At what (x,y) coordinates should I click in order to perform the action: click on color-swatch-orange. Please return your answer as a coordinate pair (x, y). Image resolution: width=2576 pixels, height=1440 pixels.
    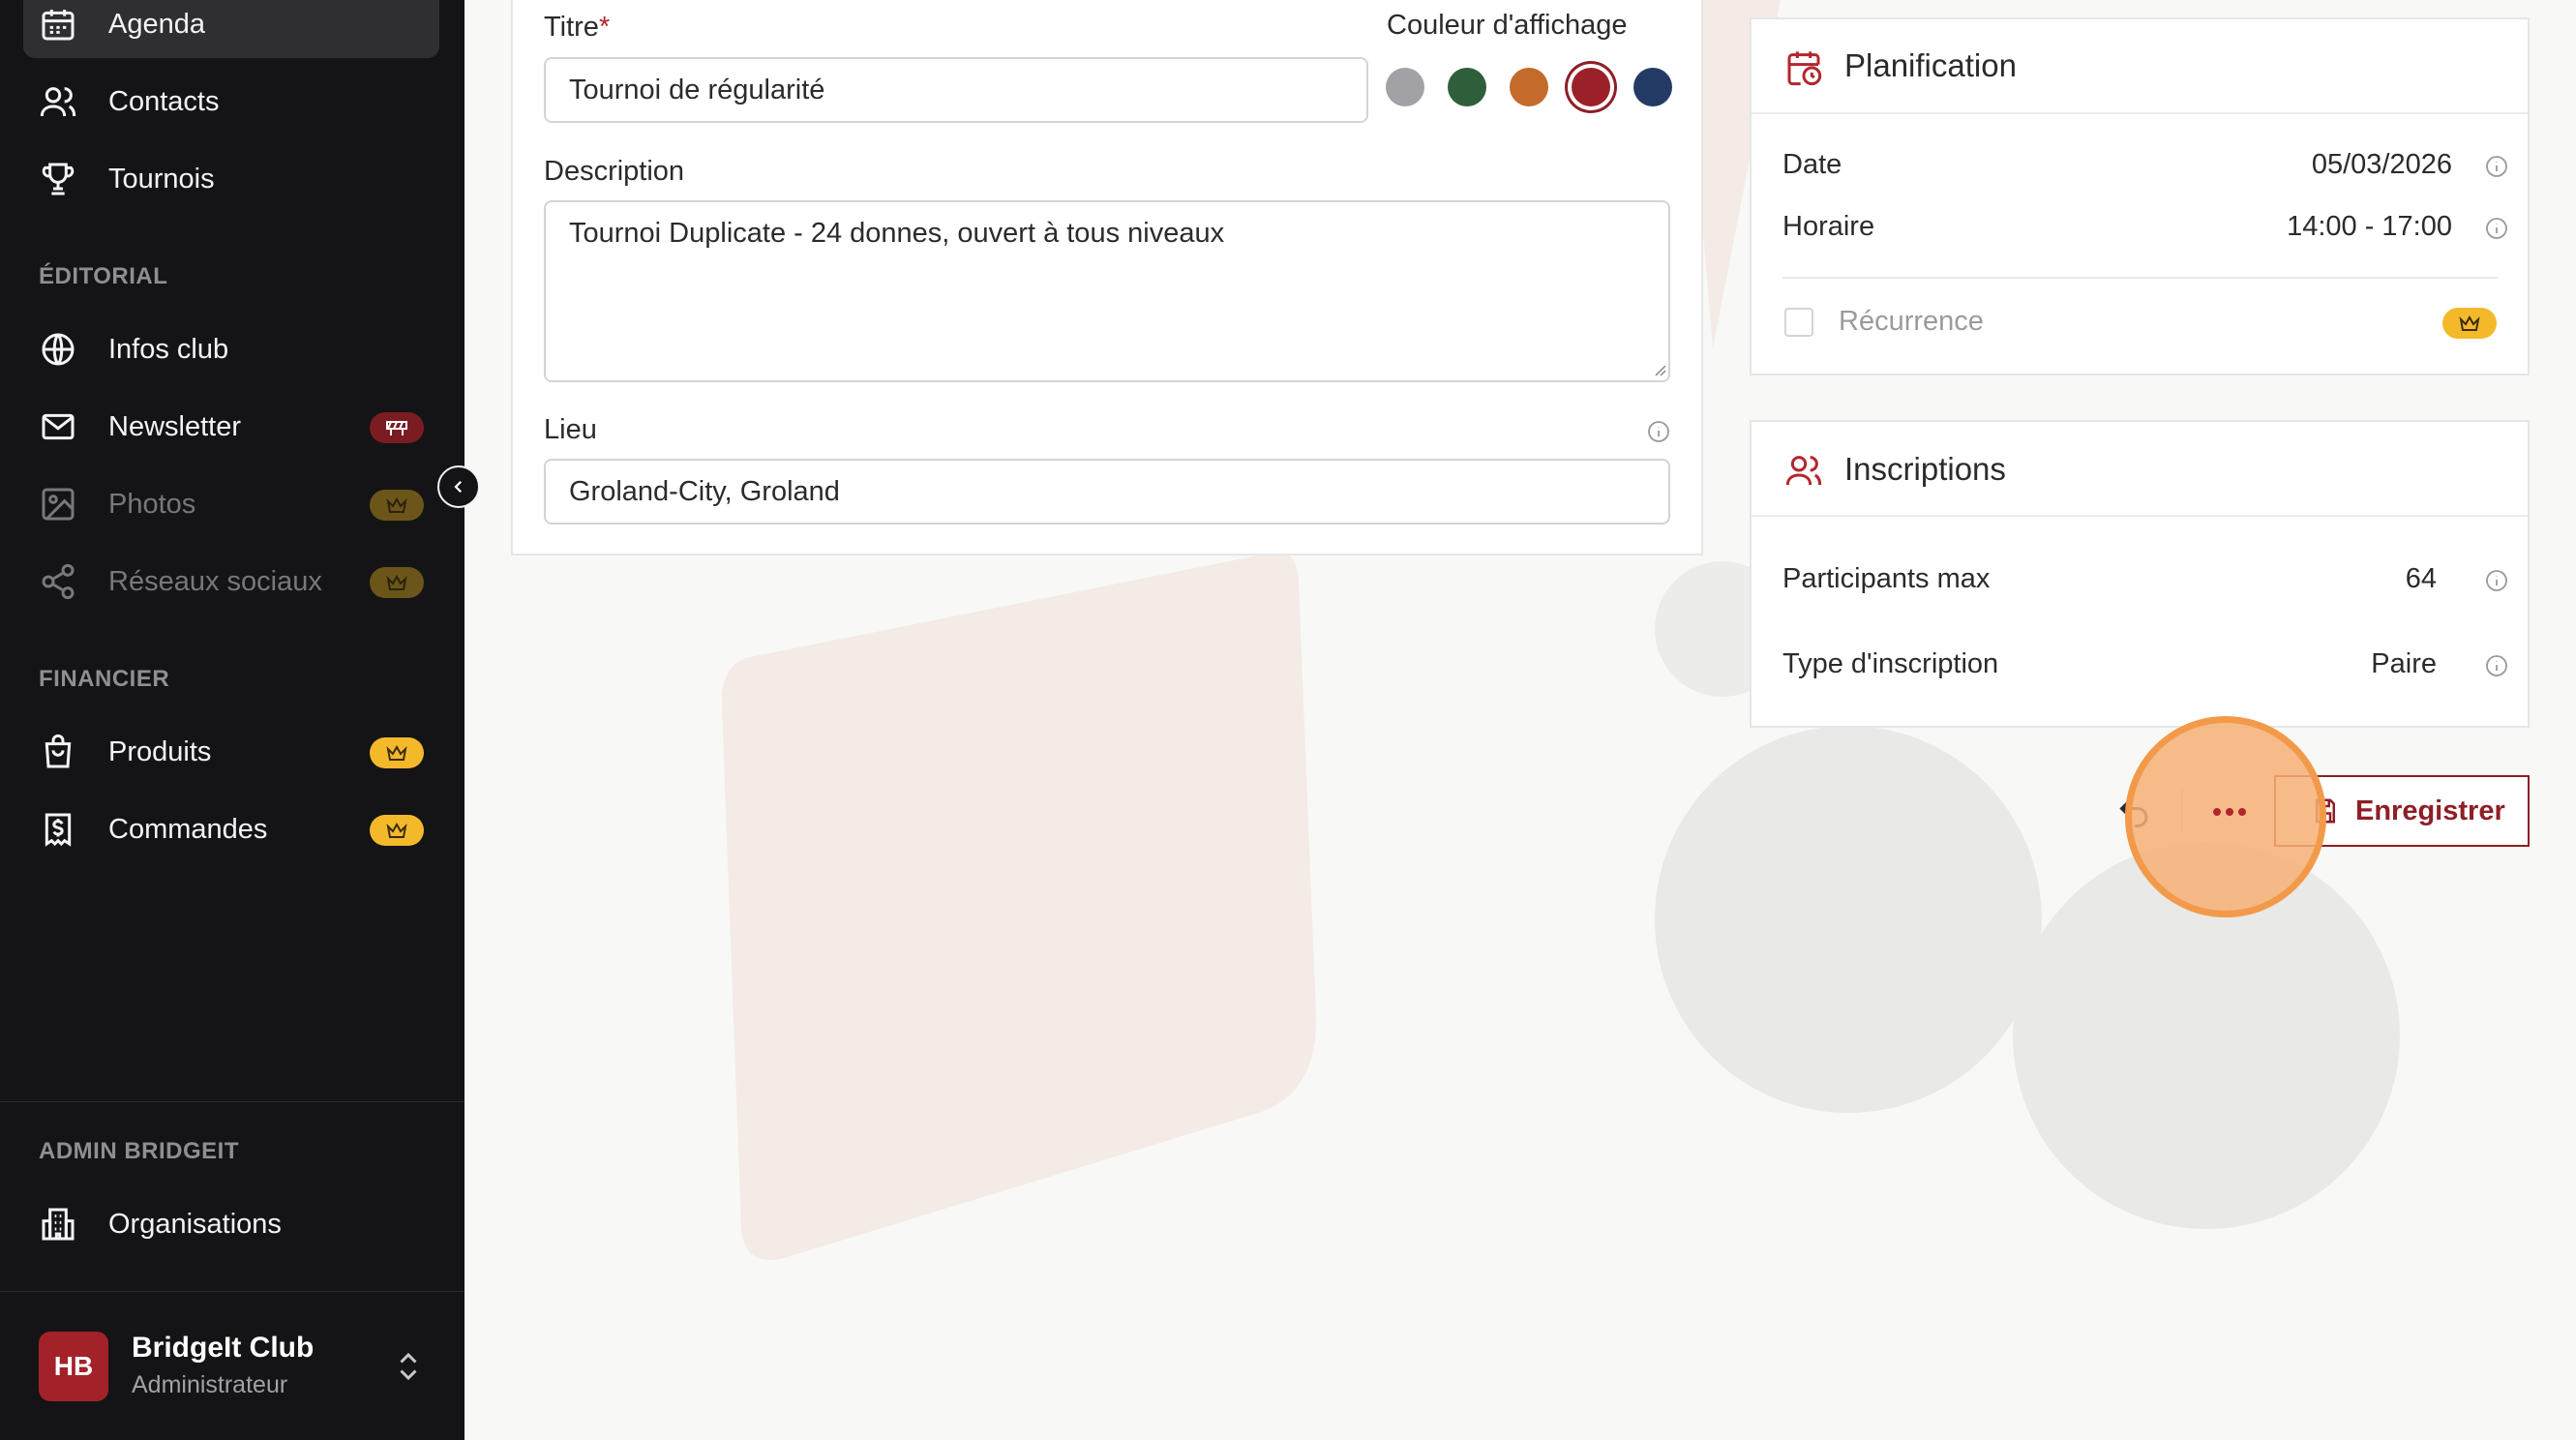
    Looking at the image, I should click on (1529, 87).